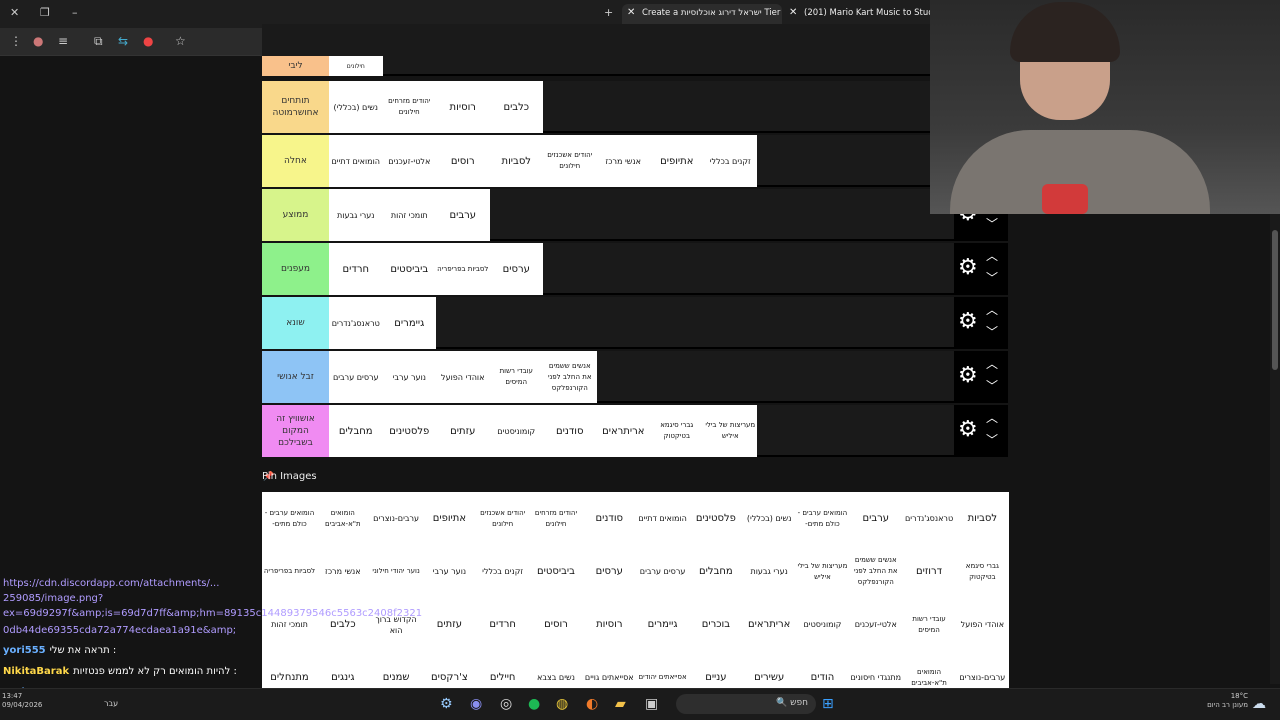 The width and height of the screenshot is (1280, 720). I want to click on tier-item: קומוניסטים, so click(517, 431).